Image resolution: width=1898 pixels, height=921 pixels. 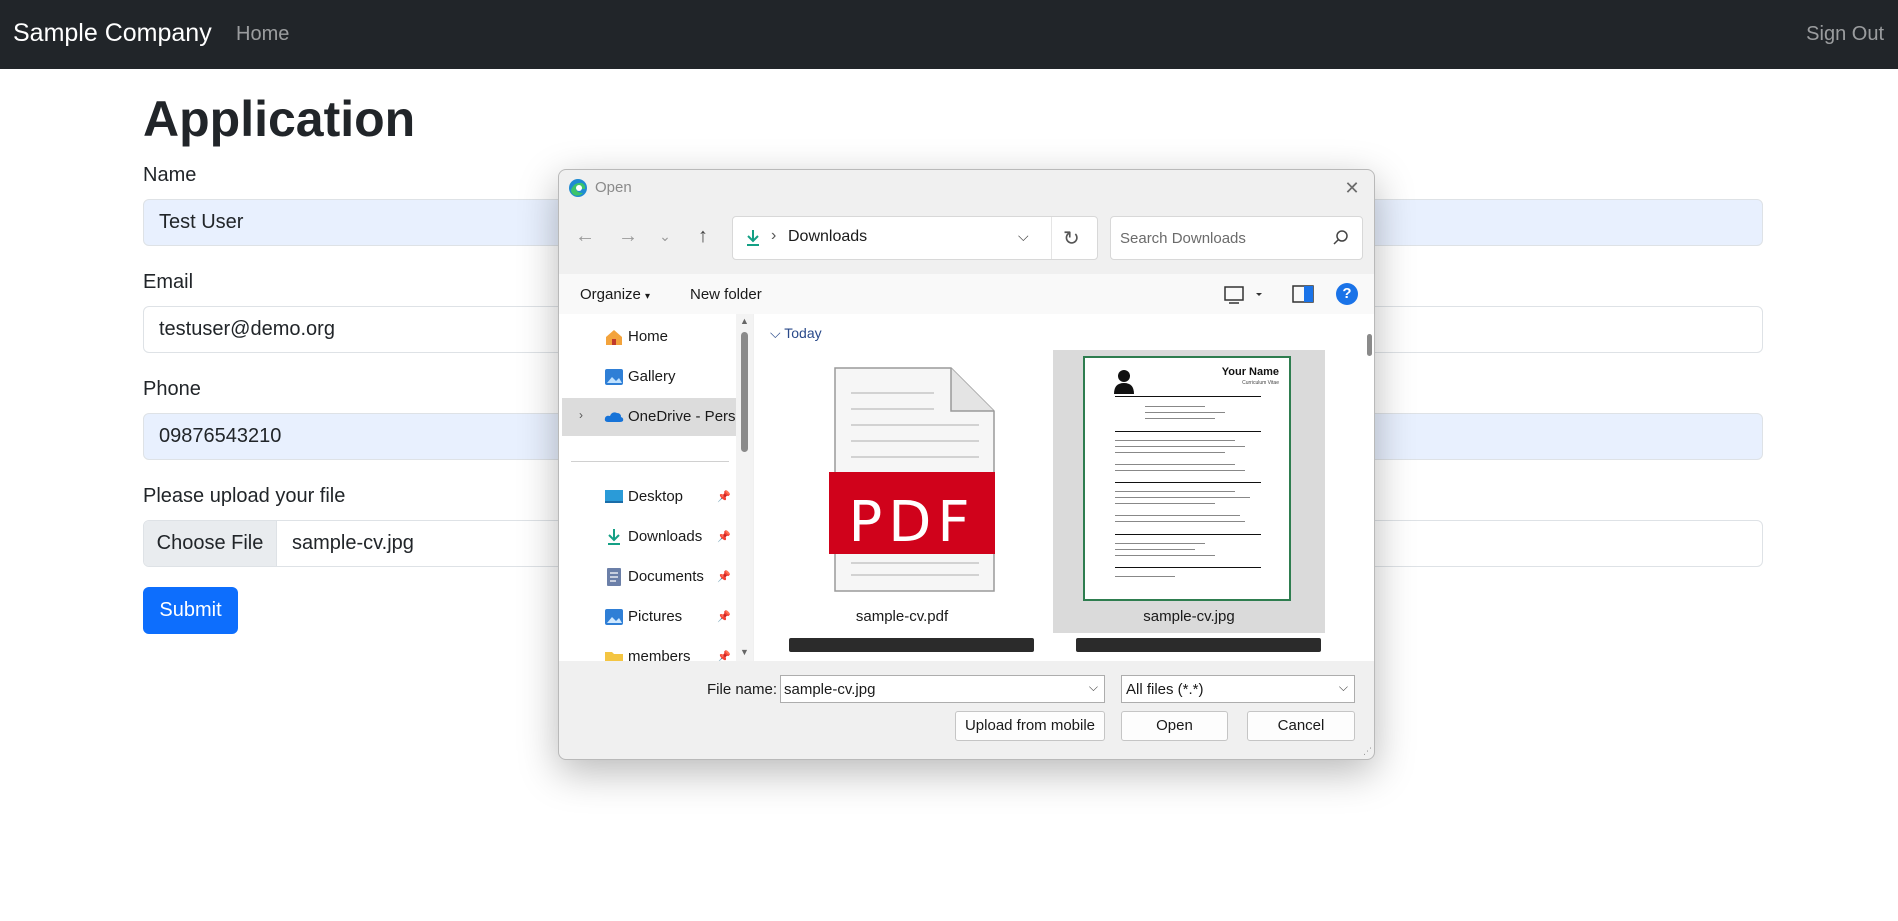 What do you see at coordinates (614, 496) in the screenshot?
I see `desktop-icon` at bounding box center [614, 496].